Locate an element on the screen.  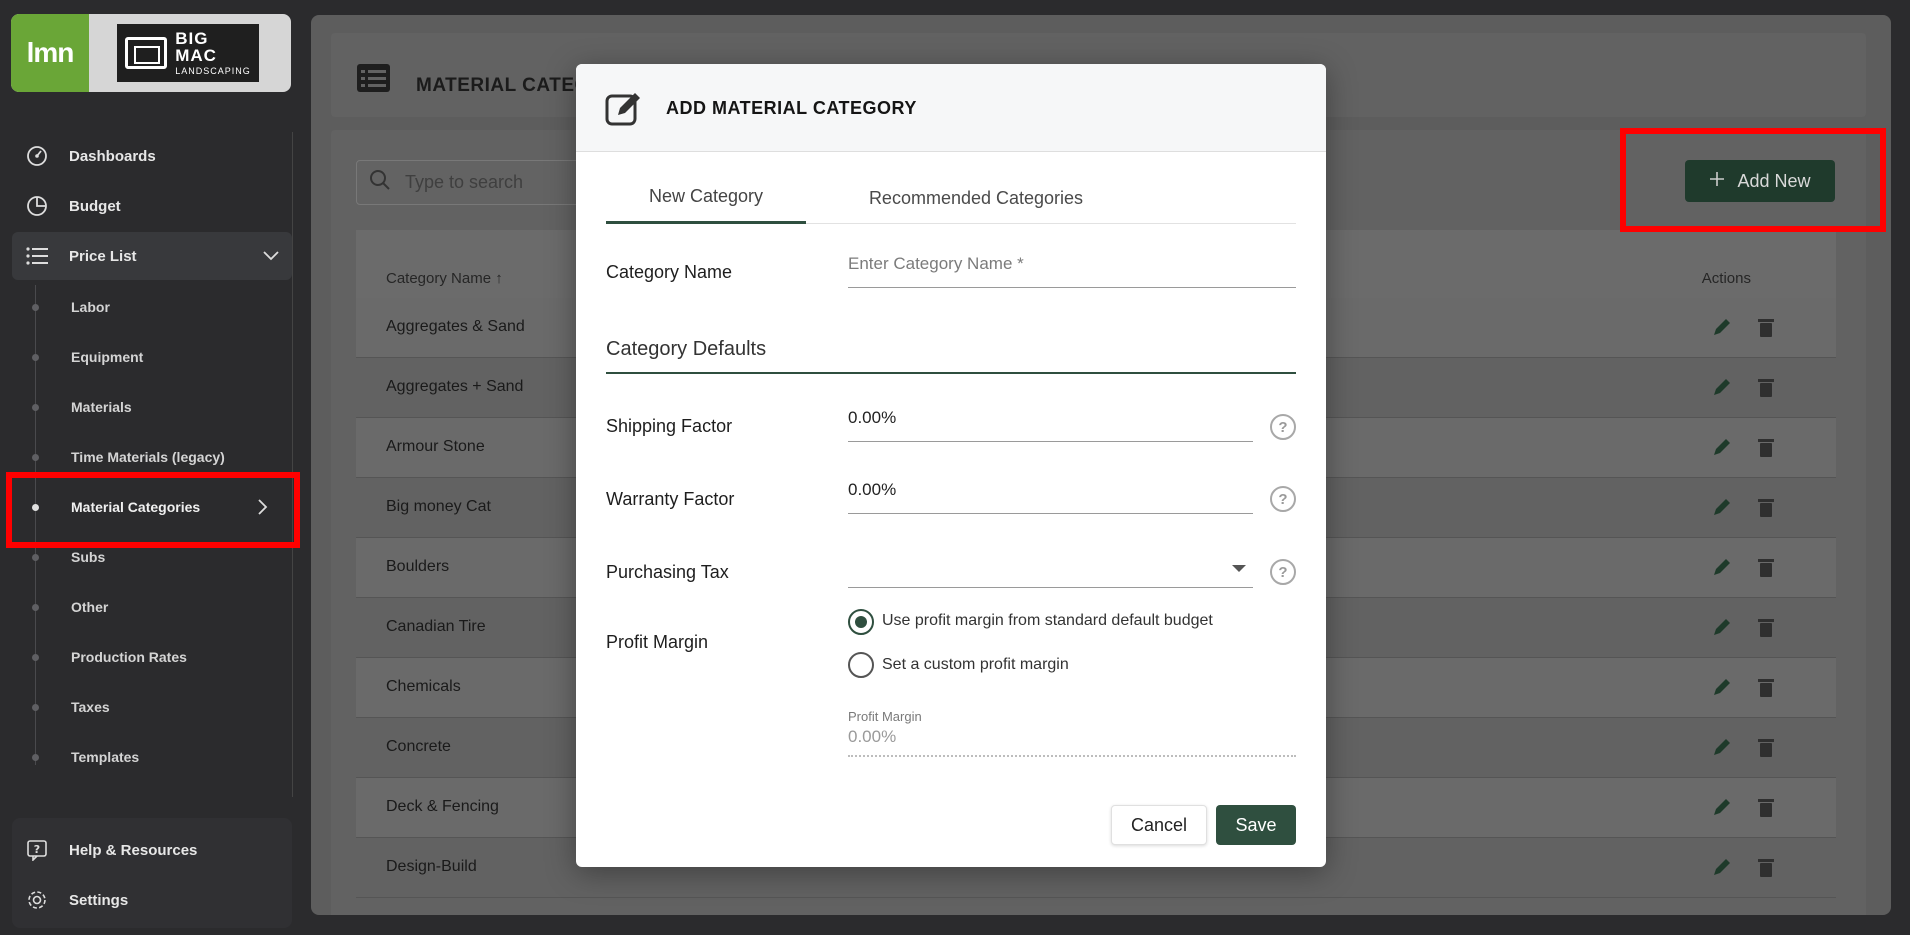
sidebar-subitem-taxes: Taxes is located at coordinates (152, 707).